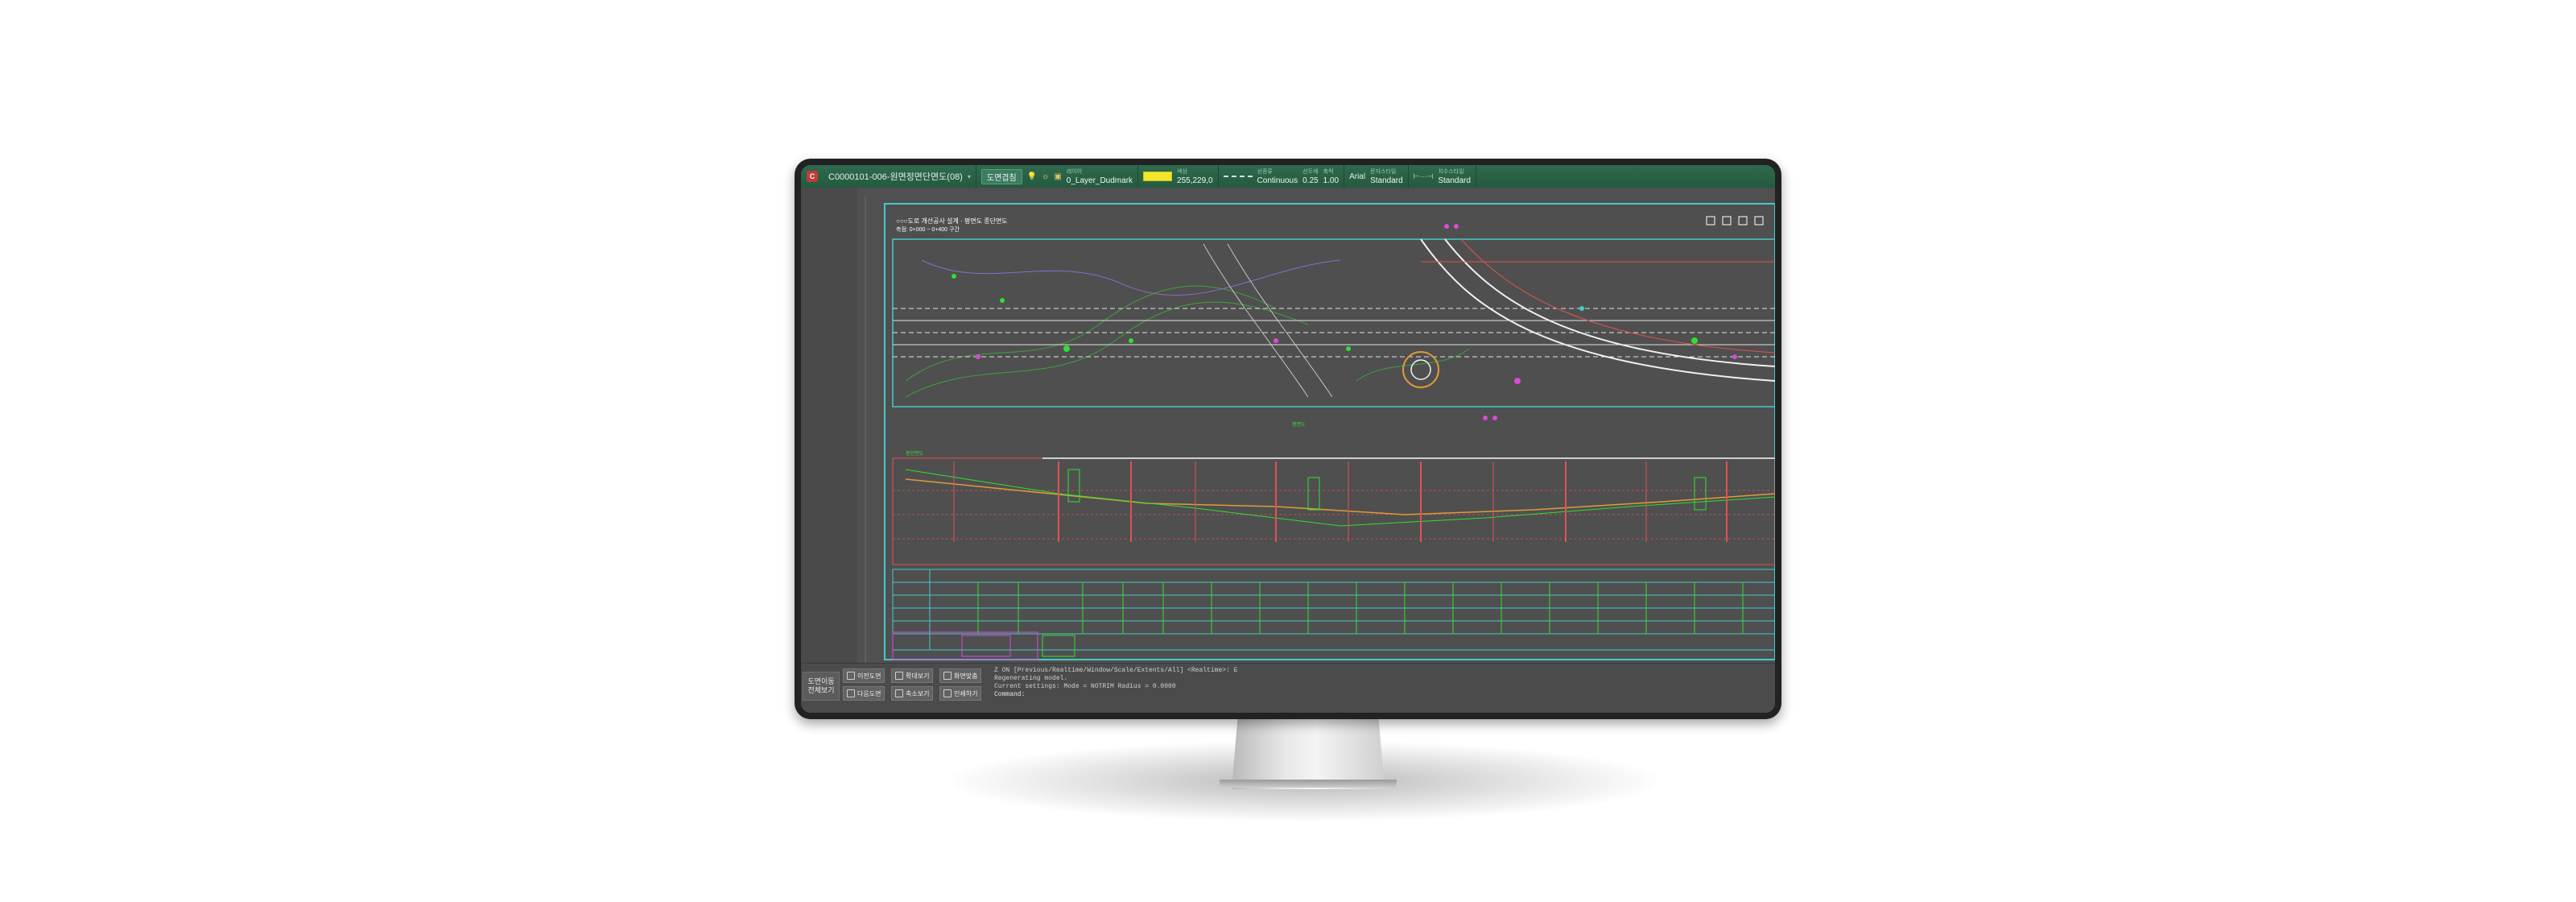 This screenshot has width=2576, height=902. What do you see at coordinates (1032, 176) in the screenshot?
I see `lightbulb-icon: 💡` at bounding box center [1032, 176].